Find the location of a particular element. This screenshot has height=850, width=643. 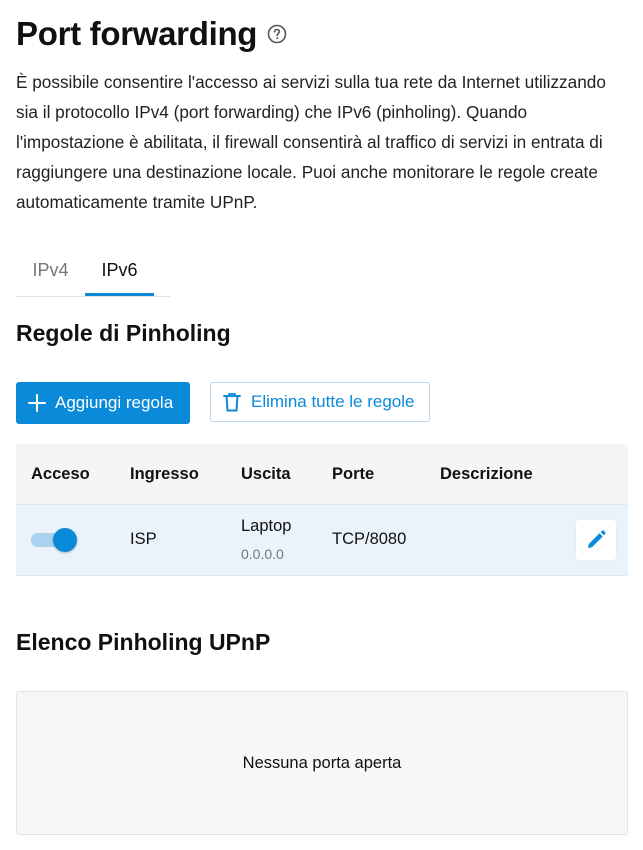

upnp-section-title: Elenco Pinholing UPnP is located at coordinates (143, 642).